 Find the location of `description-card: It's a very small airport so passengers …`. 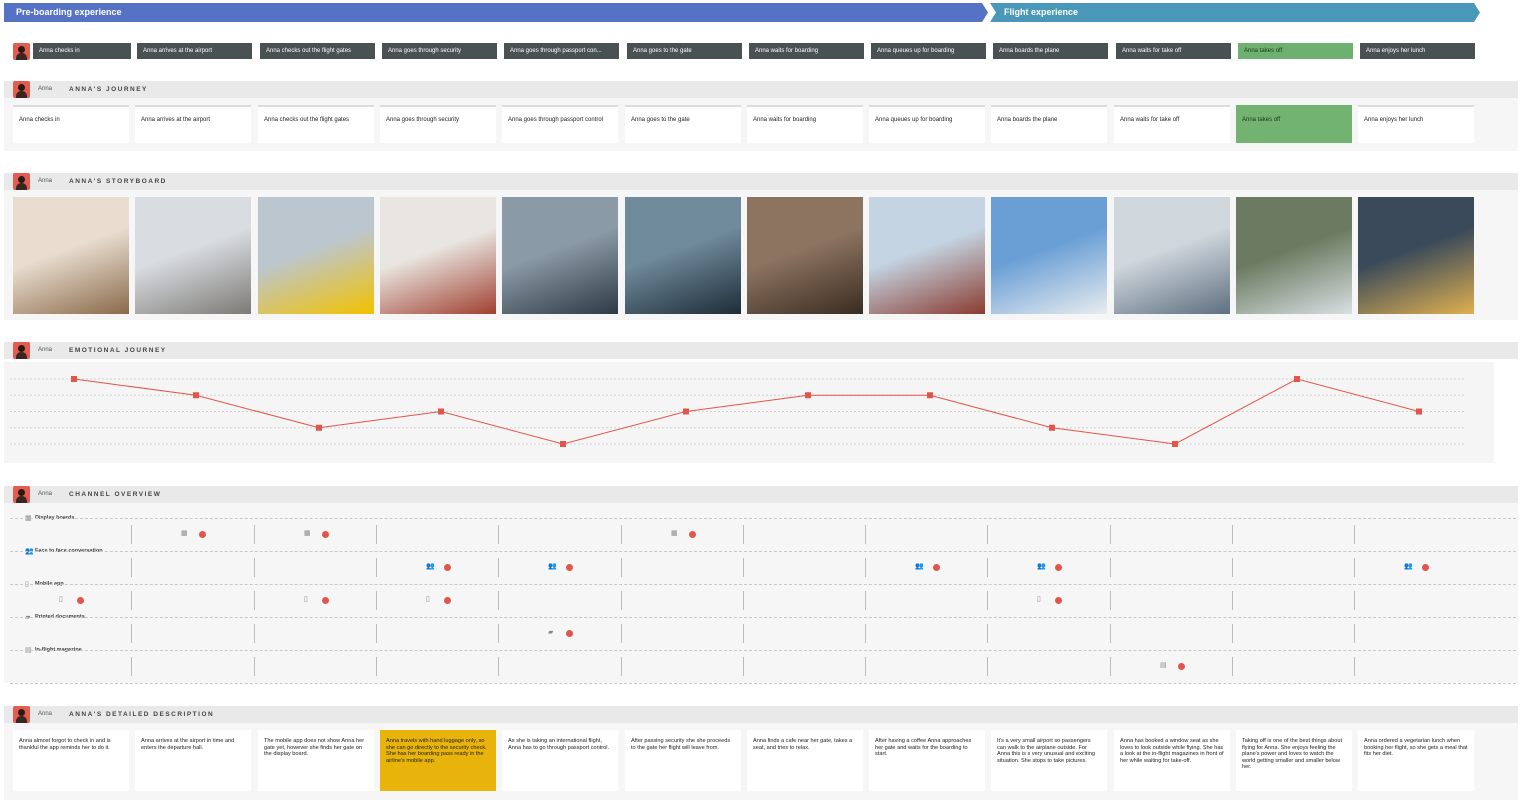

description-card: It's a very small airport so passengers … is located at coordinates (1049, 760).